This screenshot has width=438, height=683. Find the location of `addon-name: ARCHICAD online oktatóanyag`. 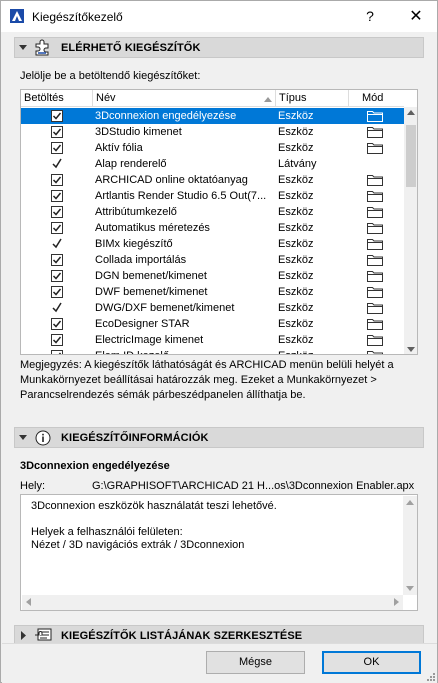

addon-name: ARCHICAD online oktatóanyag is located at coordinates (171, 180).